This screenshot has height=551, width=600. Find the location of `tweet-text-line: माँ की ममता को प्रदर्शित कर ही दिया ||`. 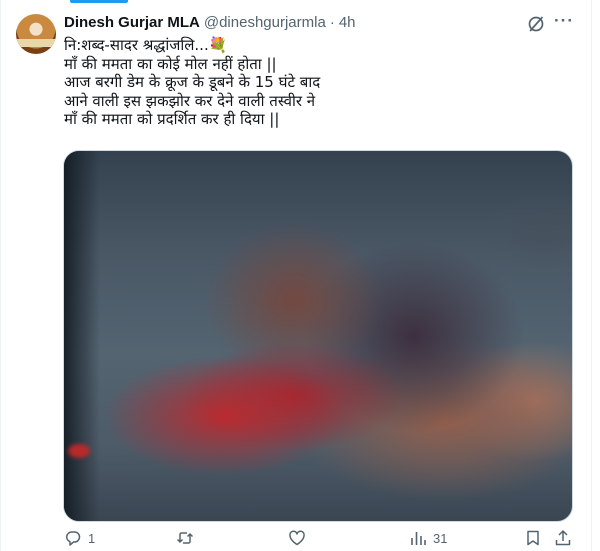

tweet-text-line: माँ की ममता को प्रदर्शित कर ही दिया || is located at coordinates (172, 119).